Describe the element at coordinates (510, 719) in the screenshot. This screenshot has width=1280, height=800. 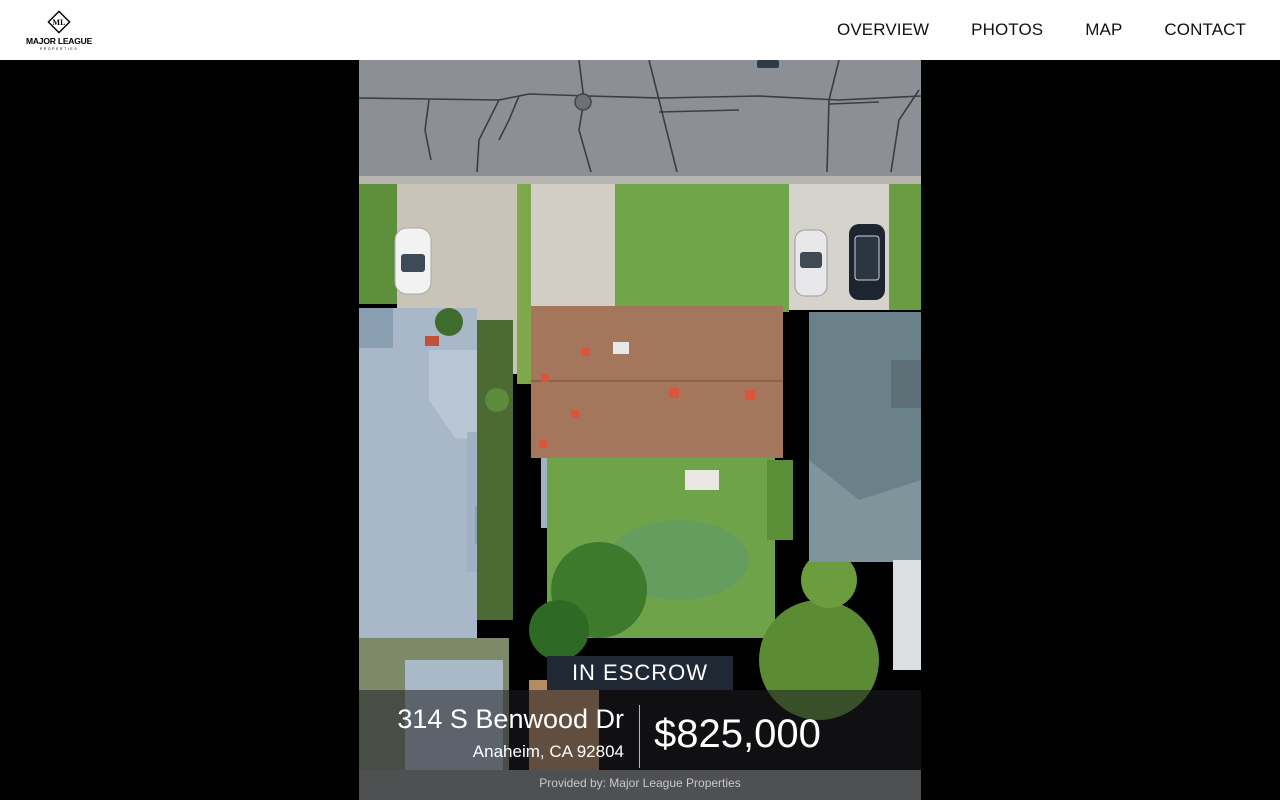
I see `listing-street: 314 S Benwood Dr` at that location.